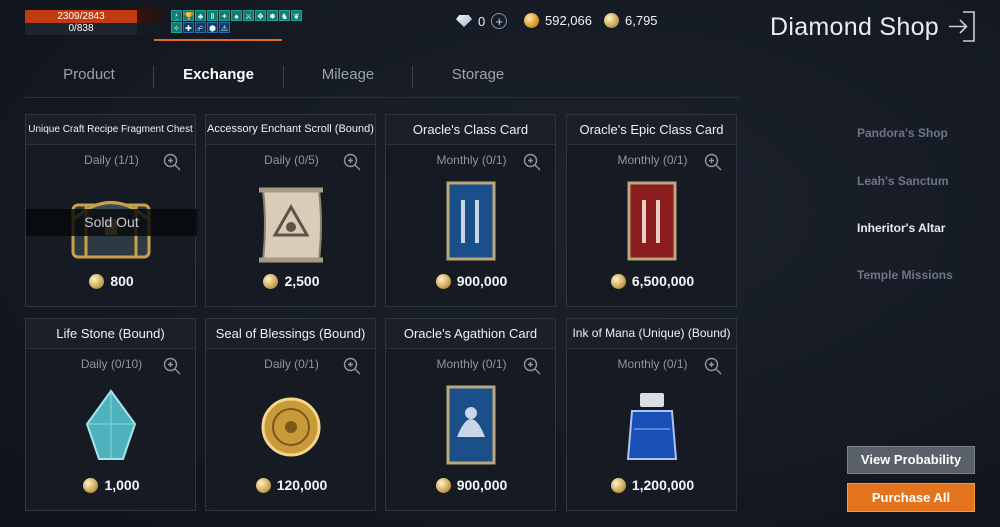  I want to click on item-name: Unique Craft Recipe Fragment Chest, so click(110, 130).